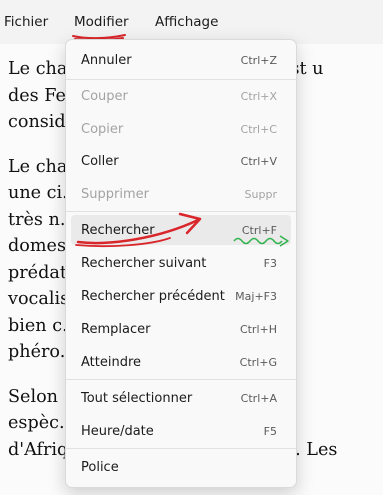 The height and width of the screenshot is (495, 383). What do you see at coordinates (258, 96) in the screenshot?
I see `shortcut-label: Ctrl+X` at bounding box center [258, 96].